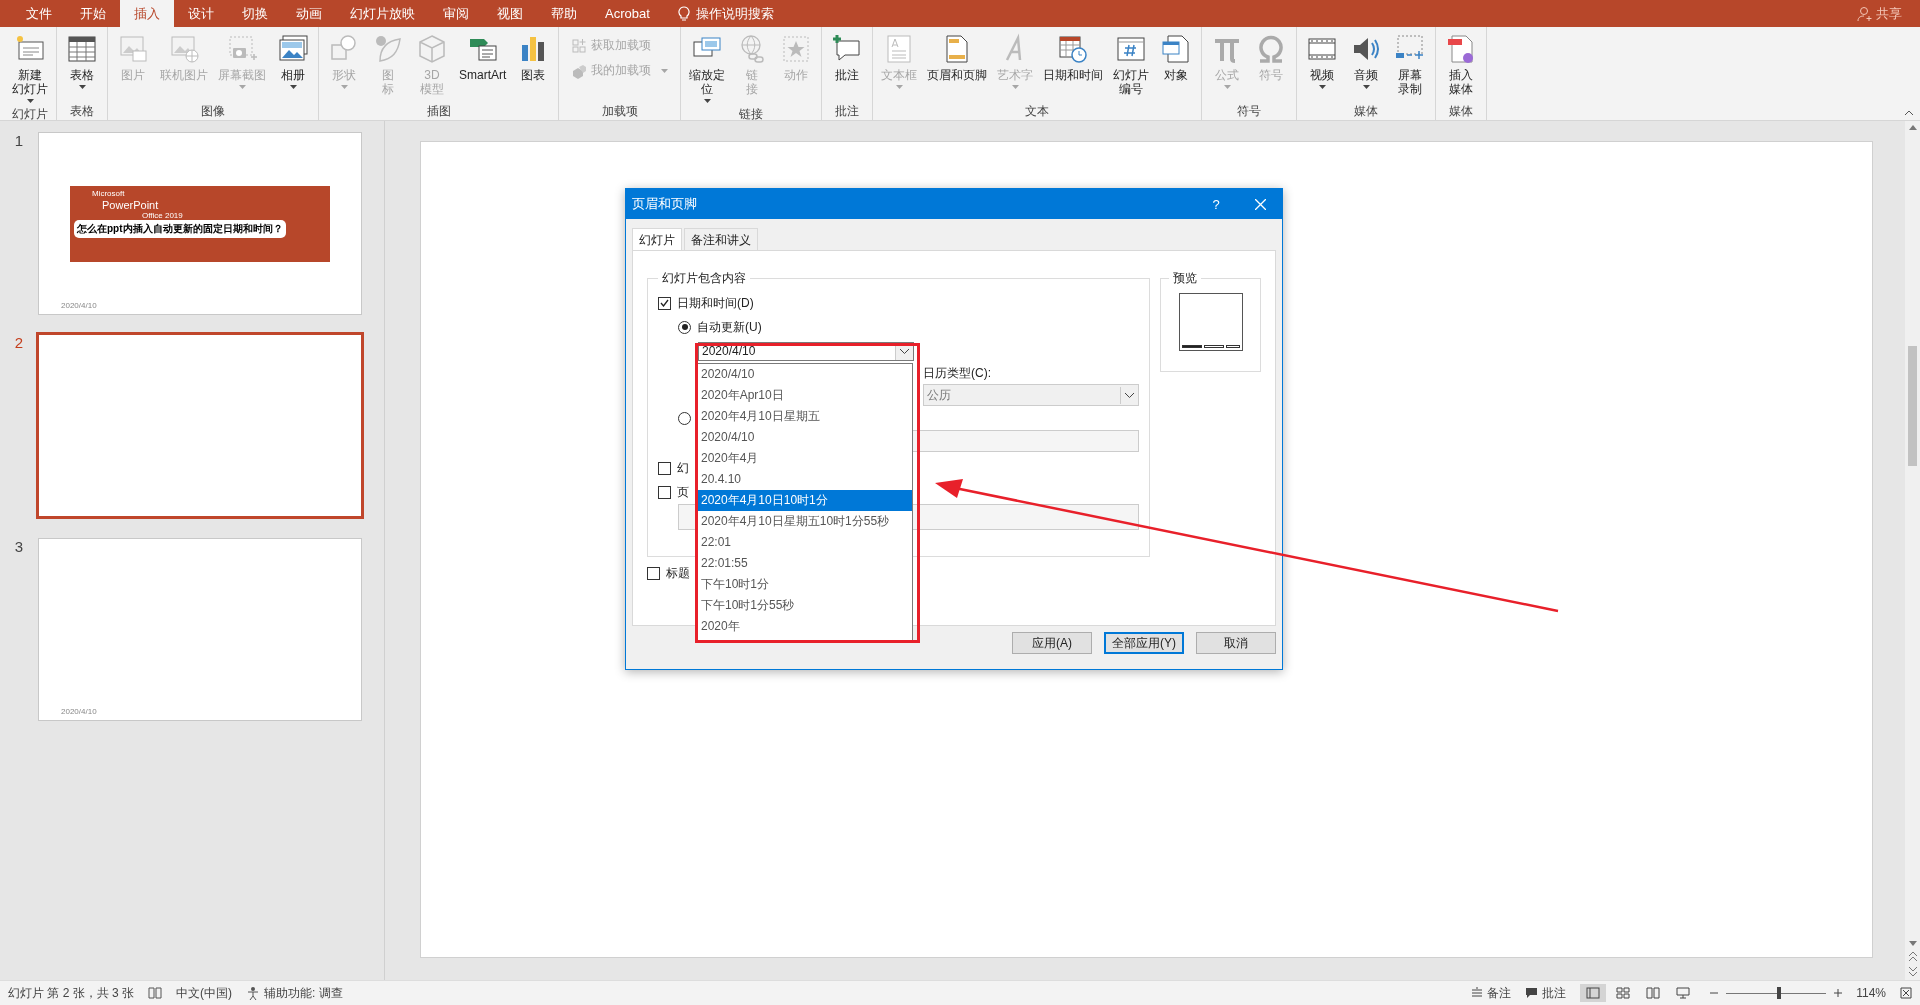 The image size is (1920, 1005). I want to click on table-icon, so click(82, 49).